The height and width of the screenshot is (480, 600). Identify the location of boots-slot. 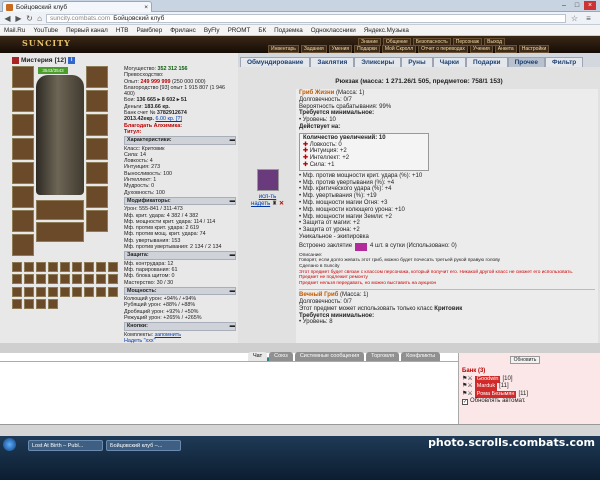
(23, 245).